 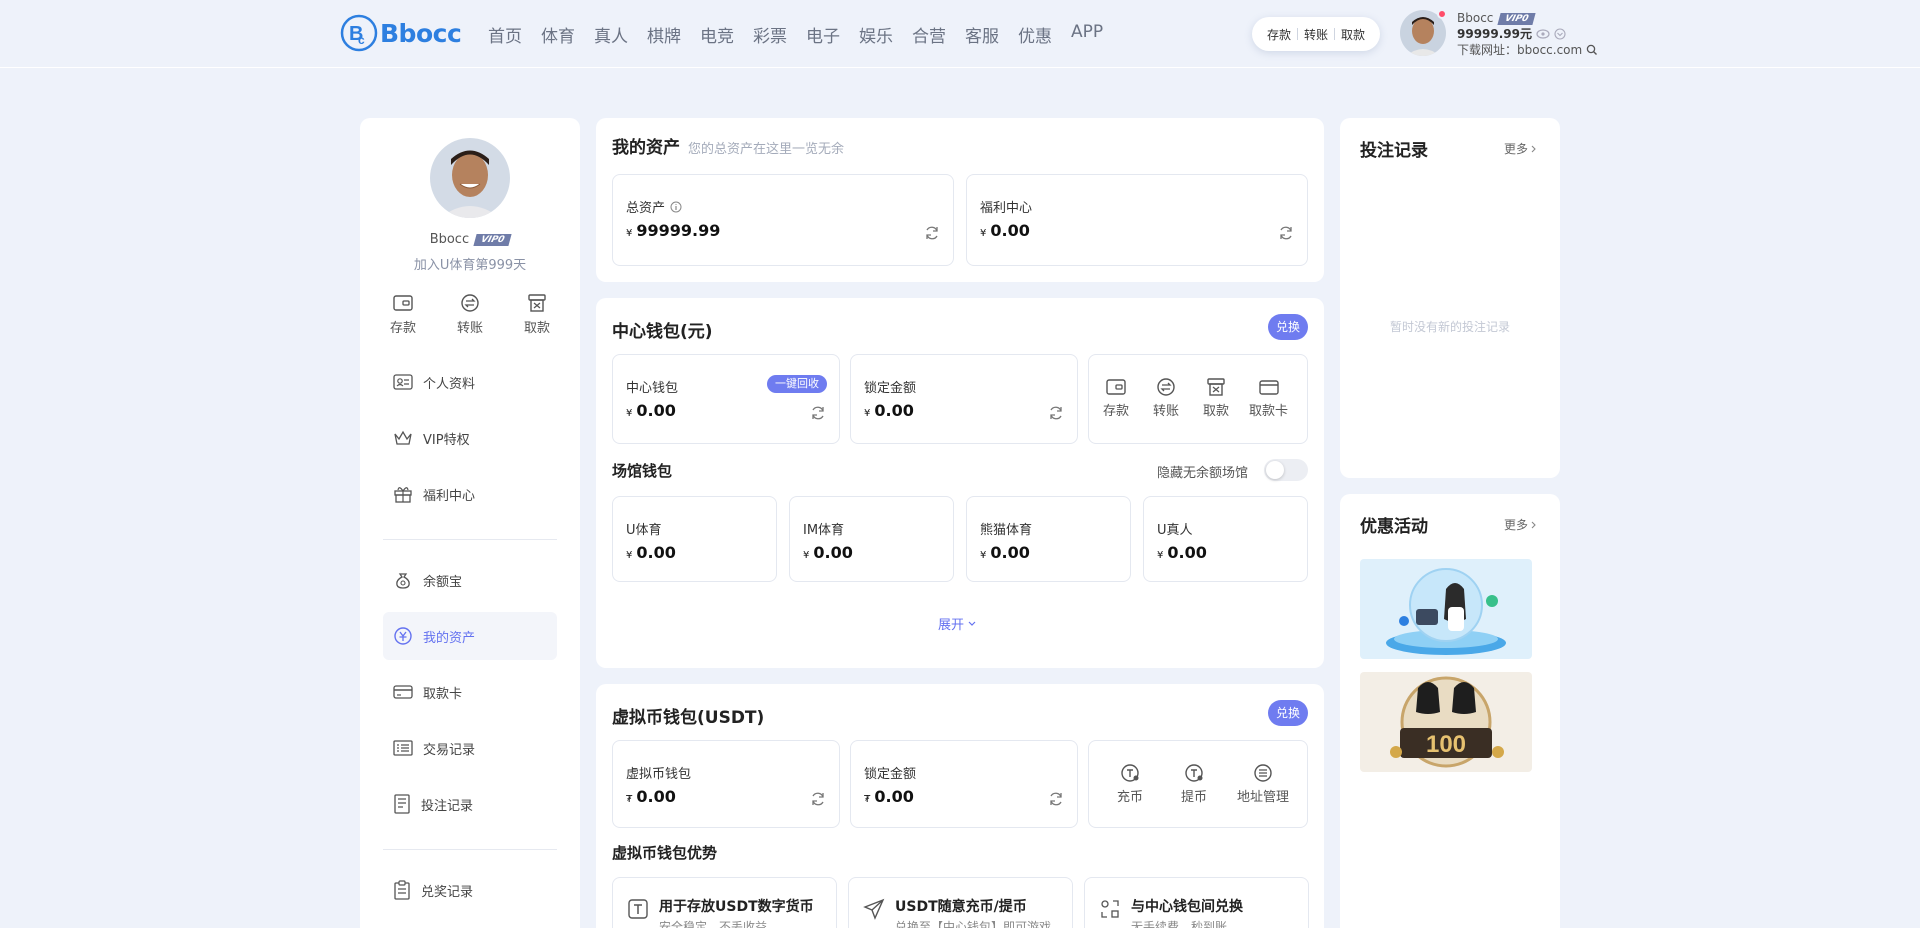 I want to click on center-wallet-value-row: ¥0.00, so click(x=651, y=410).